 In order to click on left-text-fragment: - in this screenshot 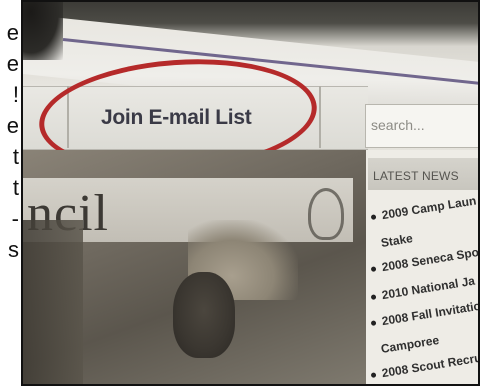, I will do `click(15, 218)`.